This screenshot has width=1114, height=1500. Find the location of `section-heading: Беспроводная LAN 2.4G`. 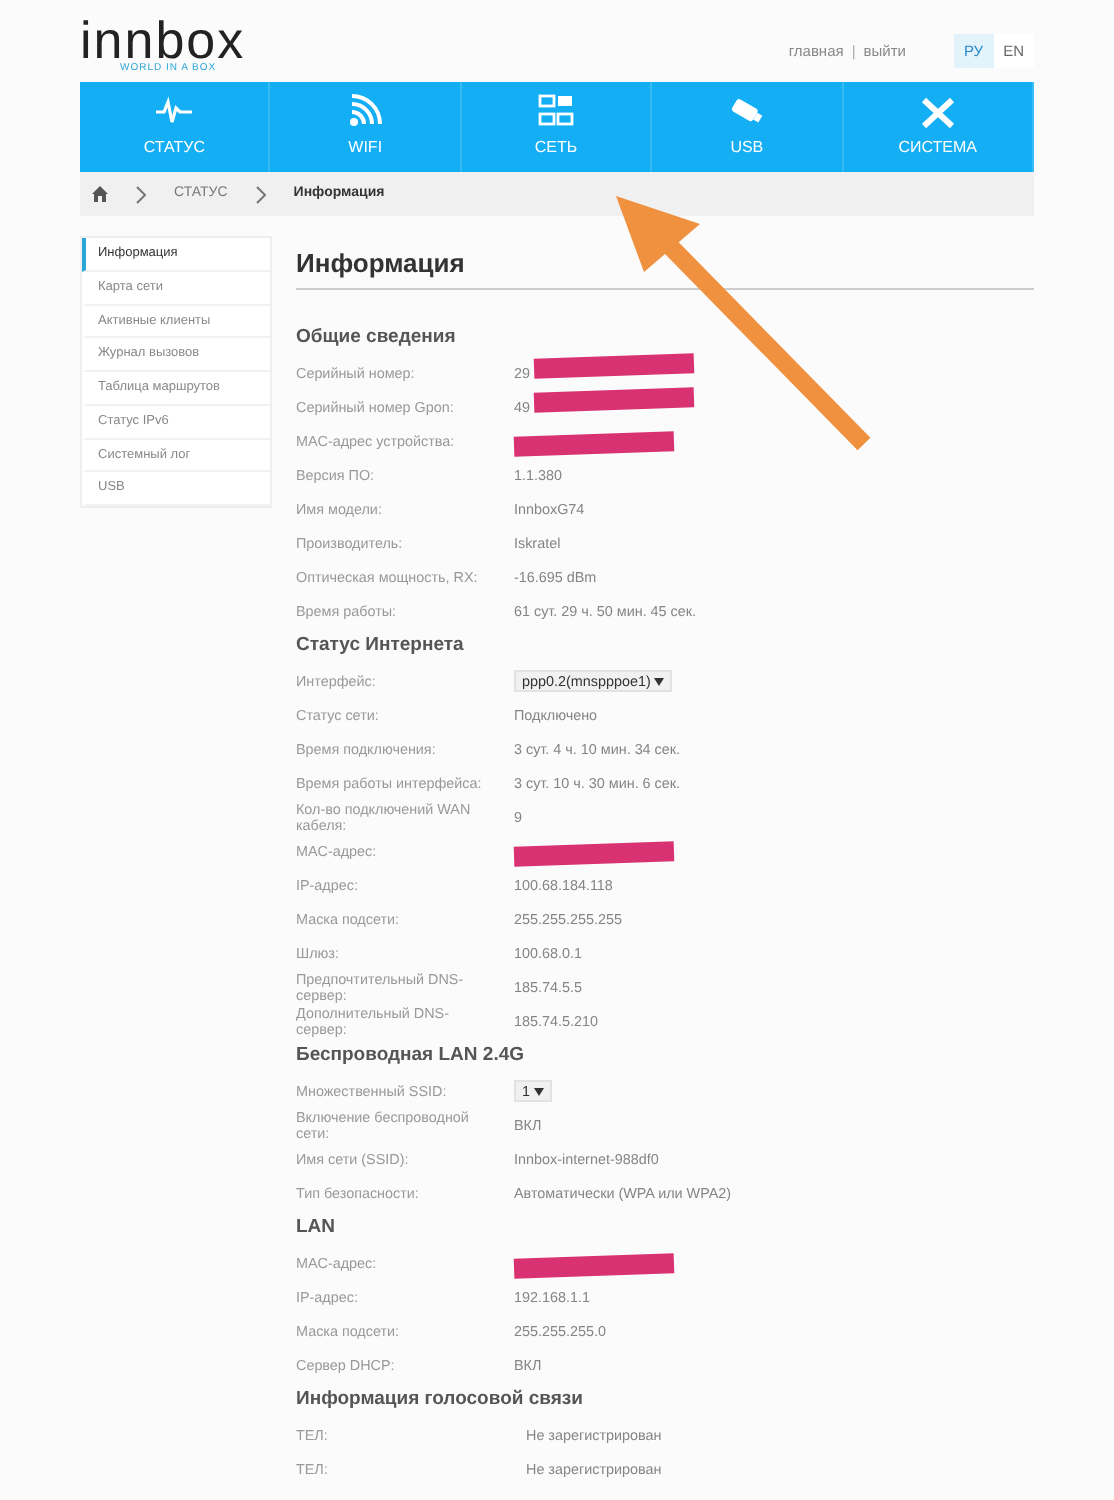

section-heading: Беспроводная LAN 2.4G is located at coordinates (411, 1056).